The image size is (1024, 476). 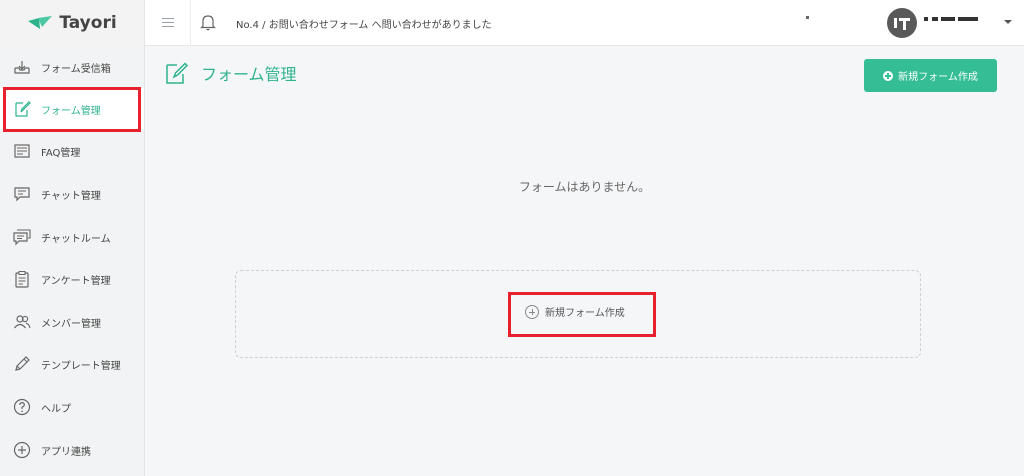 I want to click on sidebar-item-label: ヘルプ, so click(x=56, y=409).